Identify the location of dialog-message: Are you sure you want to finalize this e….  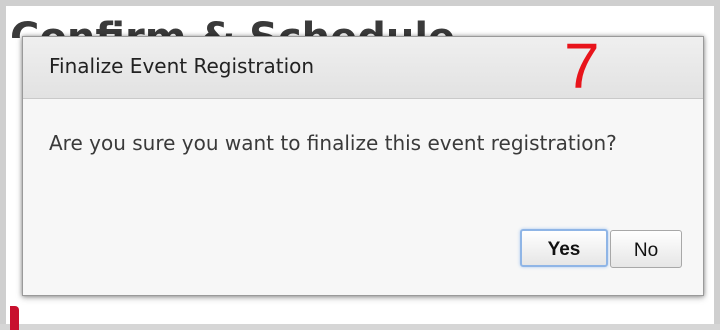
(333, 143).